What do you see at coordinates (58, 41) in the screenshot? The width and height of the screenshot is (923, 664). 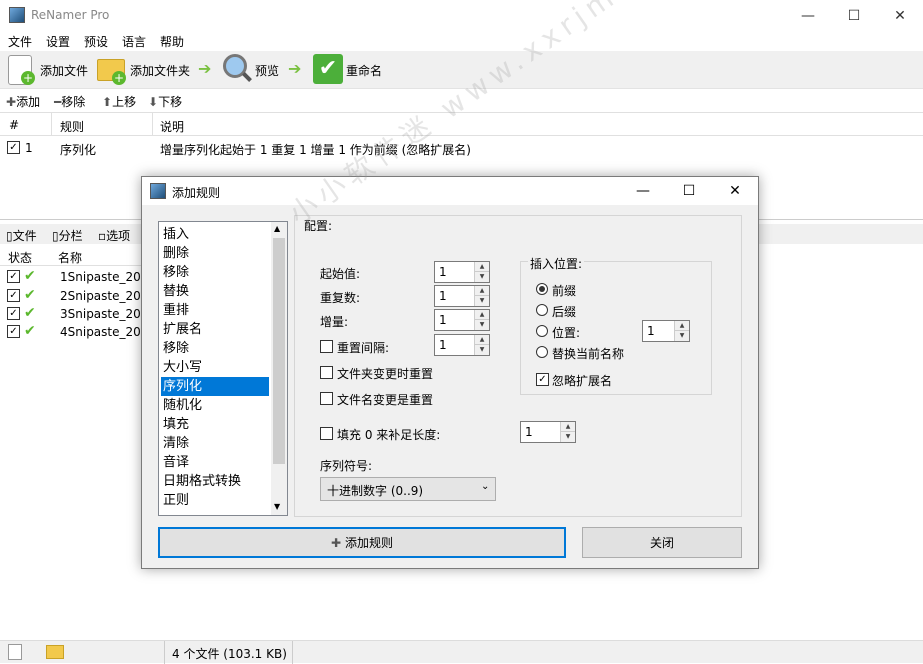 I see `menu-settings: 设置` at bounding box center [58, 41].